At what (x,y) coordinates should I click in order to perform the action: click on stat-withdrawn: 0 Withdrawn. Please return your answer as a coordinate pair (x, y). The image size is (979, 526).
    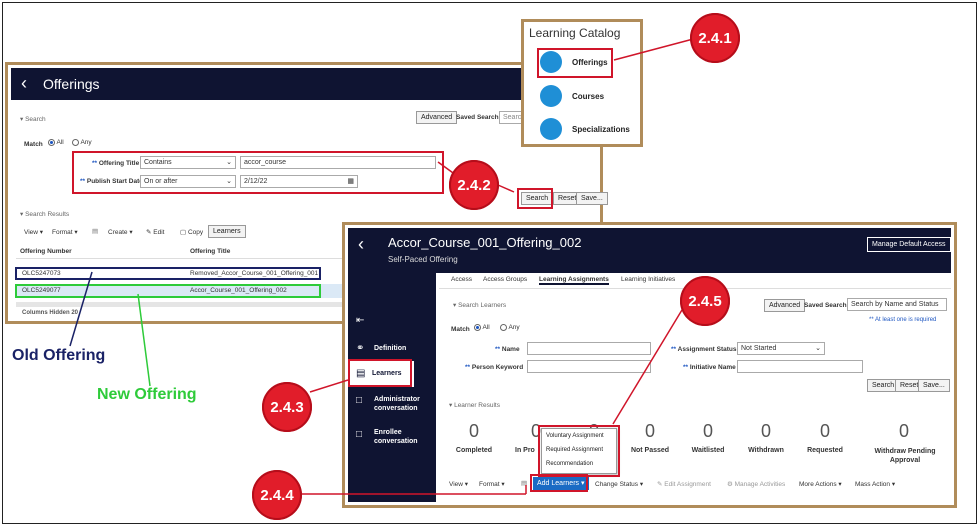
    Looking at the image, I should click on (766, 441).